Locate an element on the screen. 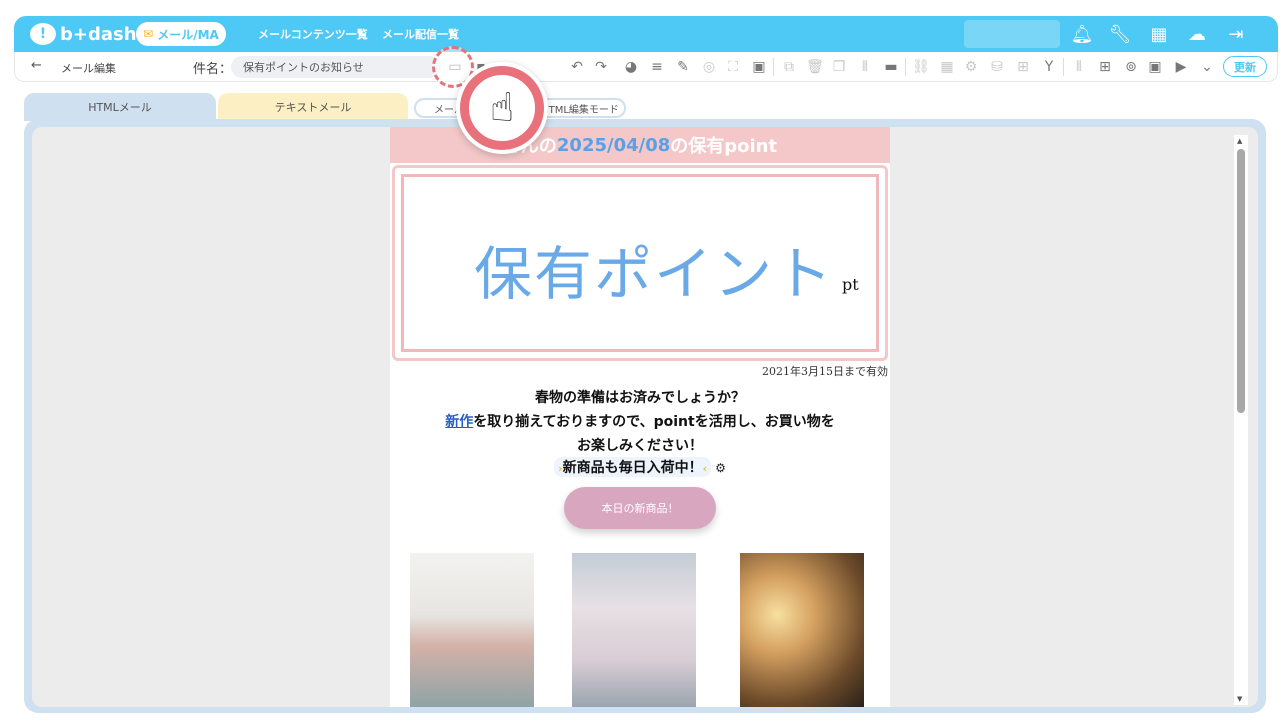  wrench-icon: 🔧︎ is located at coordinates (1120, 34).